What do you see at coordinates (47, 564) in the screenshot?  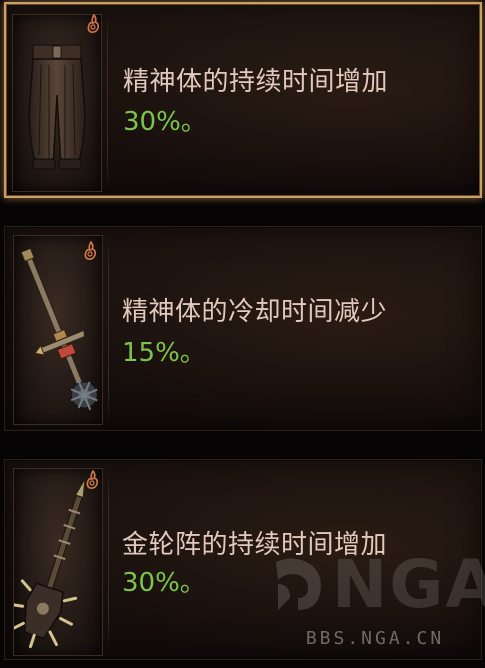 I see `spiked-flail-icon` at bounding box center [47, 564].